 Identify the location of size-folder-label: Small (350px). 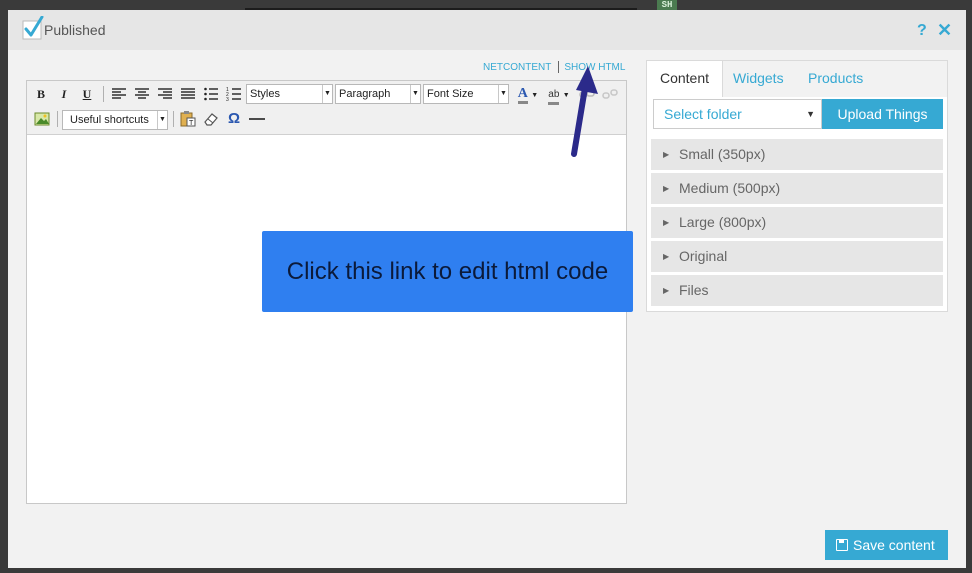
(722, 154).